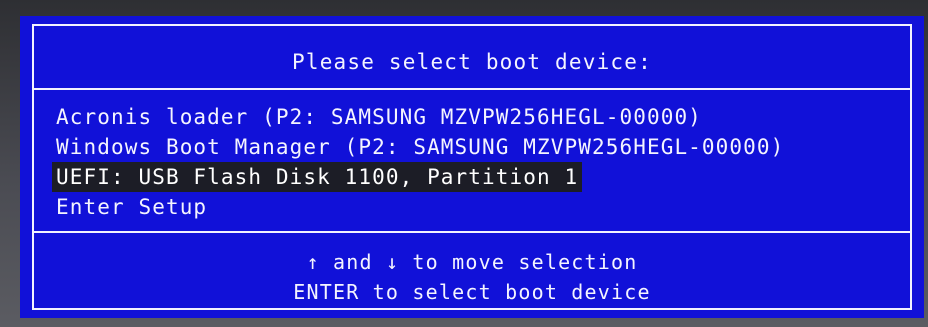  What do you see at coordinates (317, 177) in the screenshot?
I see `boot-option-usb-flash-disk: UEFI: USB Flash Disk 1100, Partition 1` at bounding box center [317, 177].